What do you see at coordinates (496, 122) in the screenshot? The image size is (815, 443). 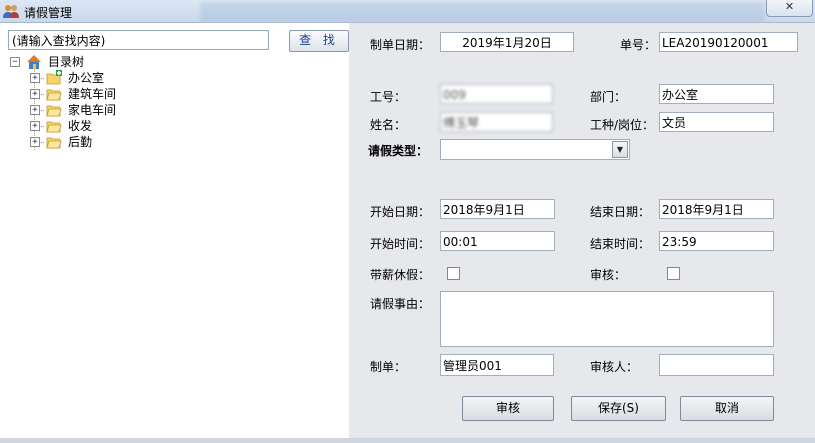 I see `name-field: 傅玉琴` at bounding box center [496, 122].